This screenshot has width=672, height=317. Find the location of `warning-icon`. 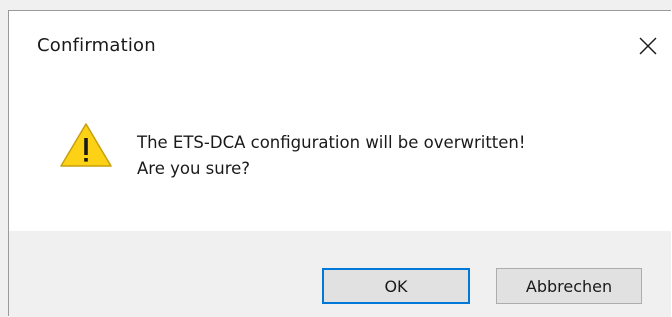

warning-icon is located at coordinates (86, 145).